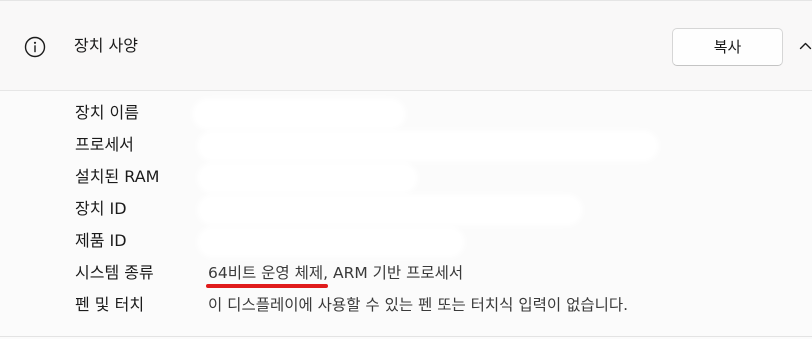  What do you see at coordinates (106, 45) in the screenshot?
I see `section-title: 장치 사양` at bounding box center [106, 45].